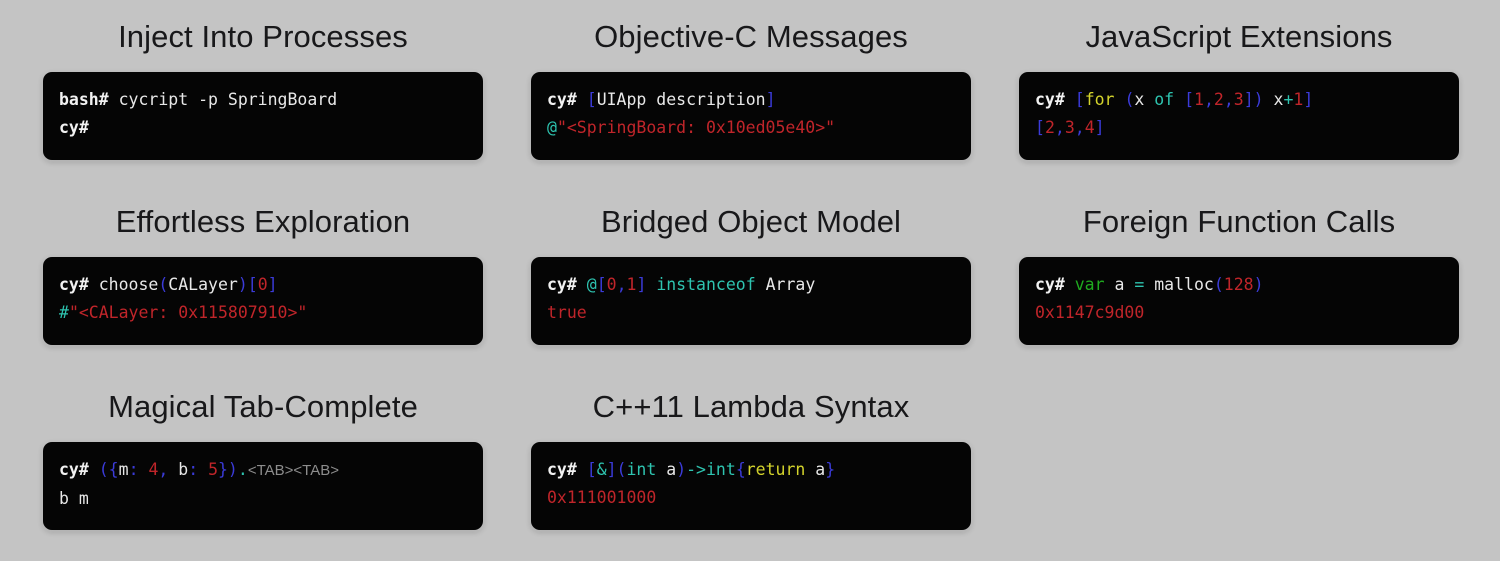 This screenshot has height=561, width=1500. I want to click on terminal-line: cy# var a = malloc(128), so click(1239, 285).